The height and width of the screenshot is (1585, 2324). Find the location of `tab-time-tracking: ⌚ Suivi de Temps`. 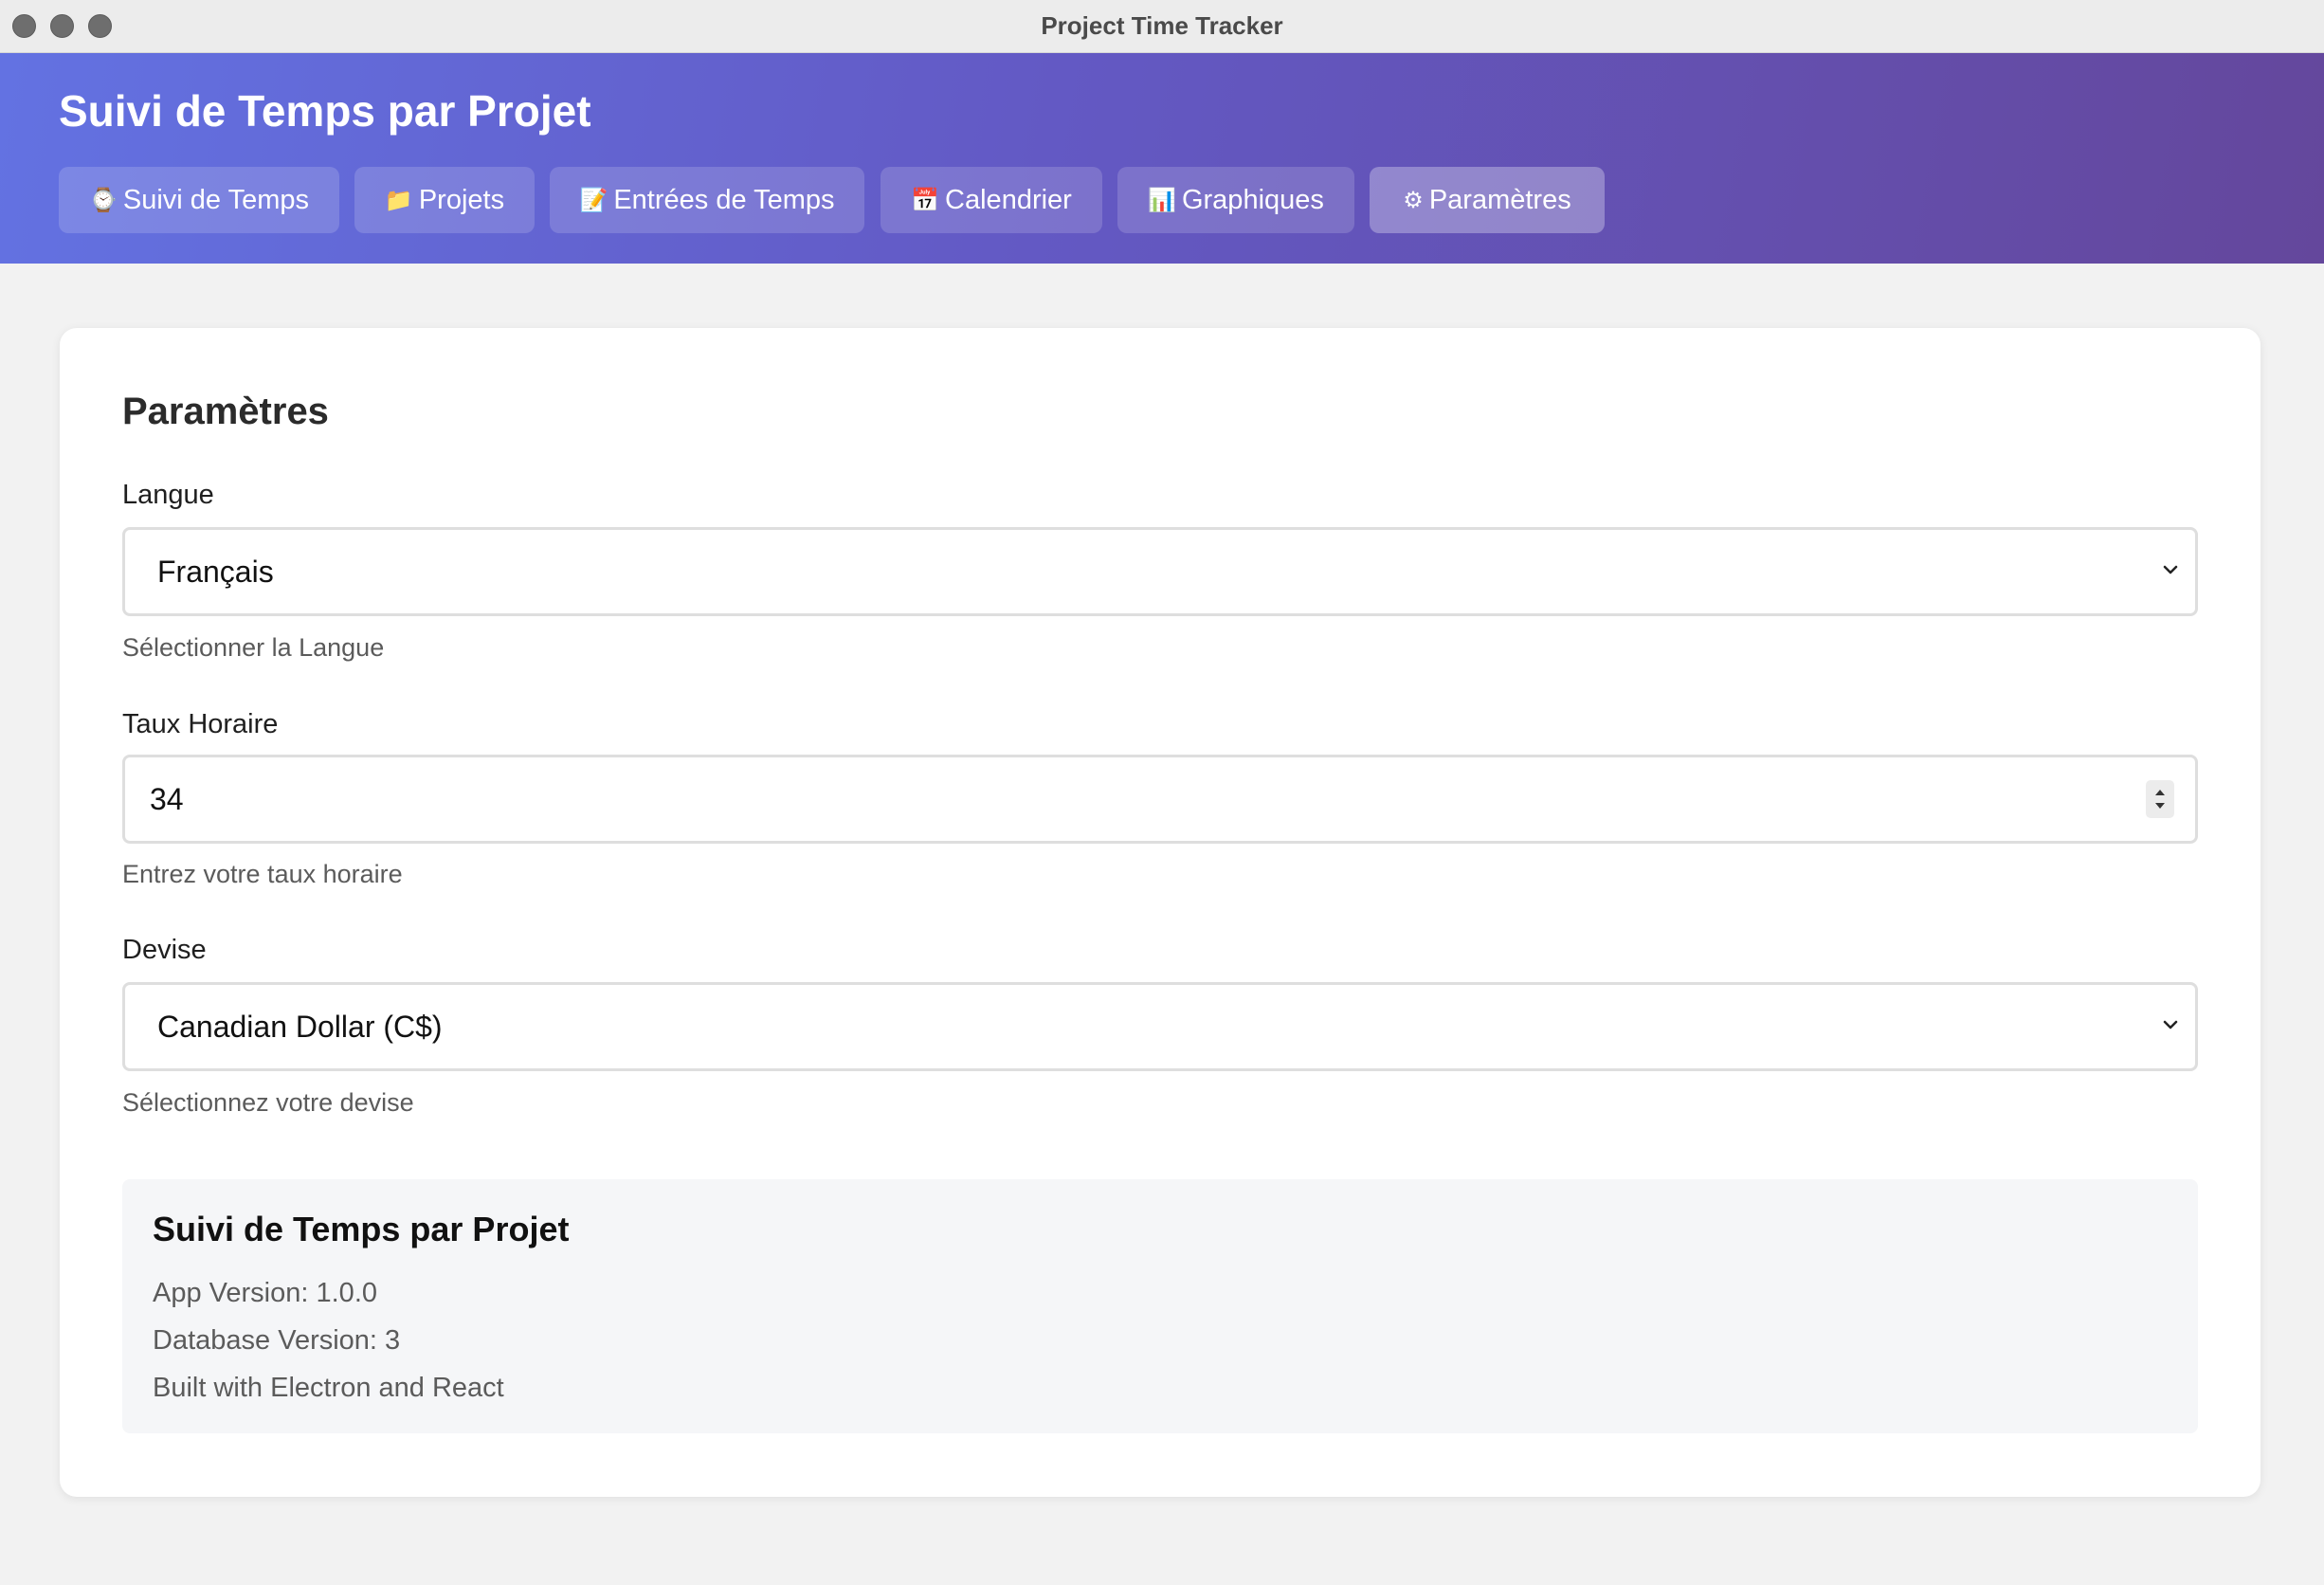

tab-time-tracking: ⌚ Suivi de Temps is located at coordinates (199, 200).